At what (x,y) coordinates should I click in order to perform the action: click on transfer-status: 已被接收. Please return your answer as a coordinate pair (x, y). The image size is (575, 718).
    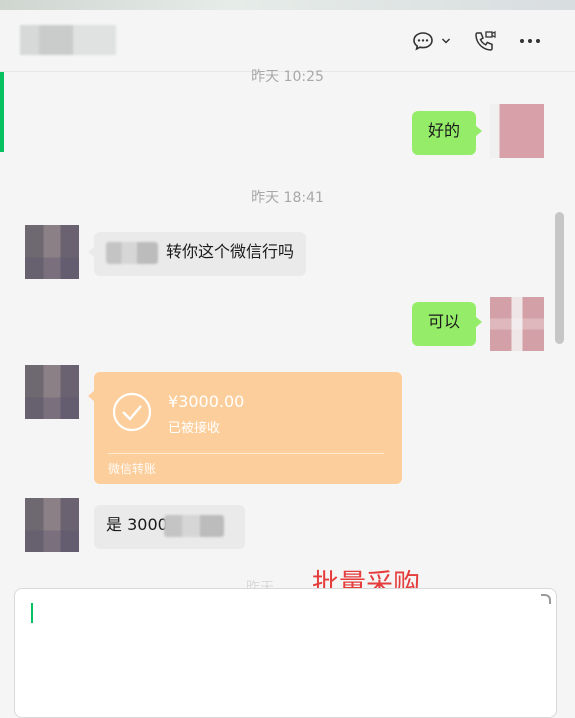
    Looking at the image, I should click on (194, 428).